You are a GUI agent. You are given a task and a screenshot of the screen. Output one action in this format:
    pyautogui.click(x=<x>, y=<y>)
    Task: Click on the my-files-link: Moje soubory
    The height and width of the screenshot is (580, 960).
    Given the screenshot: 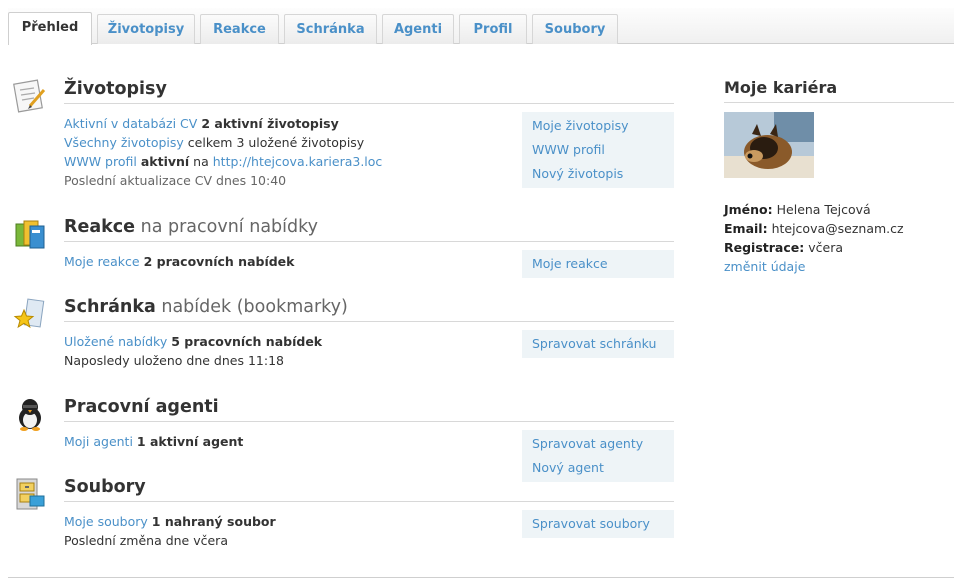 What is the action you would take?
    pyautogui.click(x=106, y=521)
    